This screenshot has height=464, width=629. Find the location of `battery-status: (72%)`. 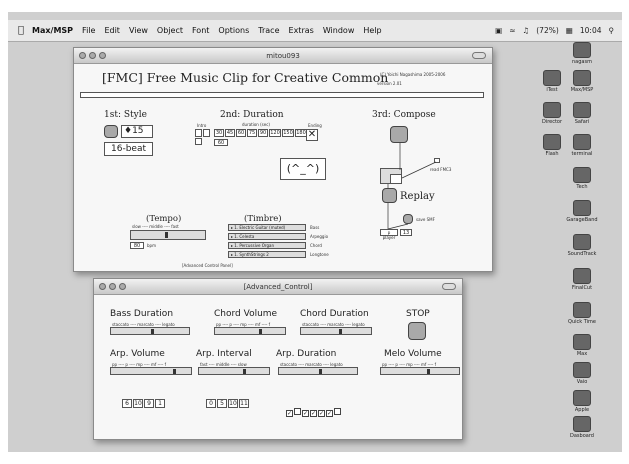

battery-status: (72%) is located at coordinates (547, 30).